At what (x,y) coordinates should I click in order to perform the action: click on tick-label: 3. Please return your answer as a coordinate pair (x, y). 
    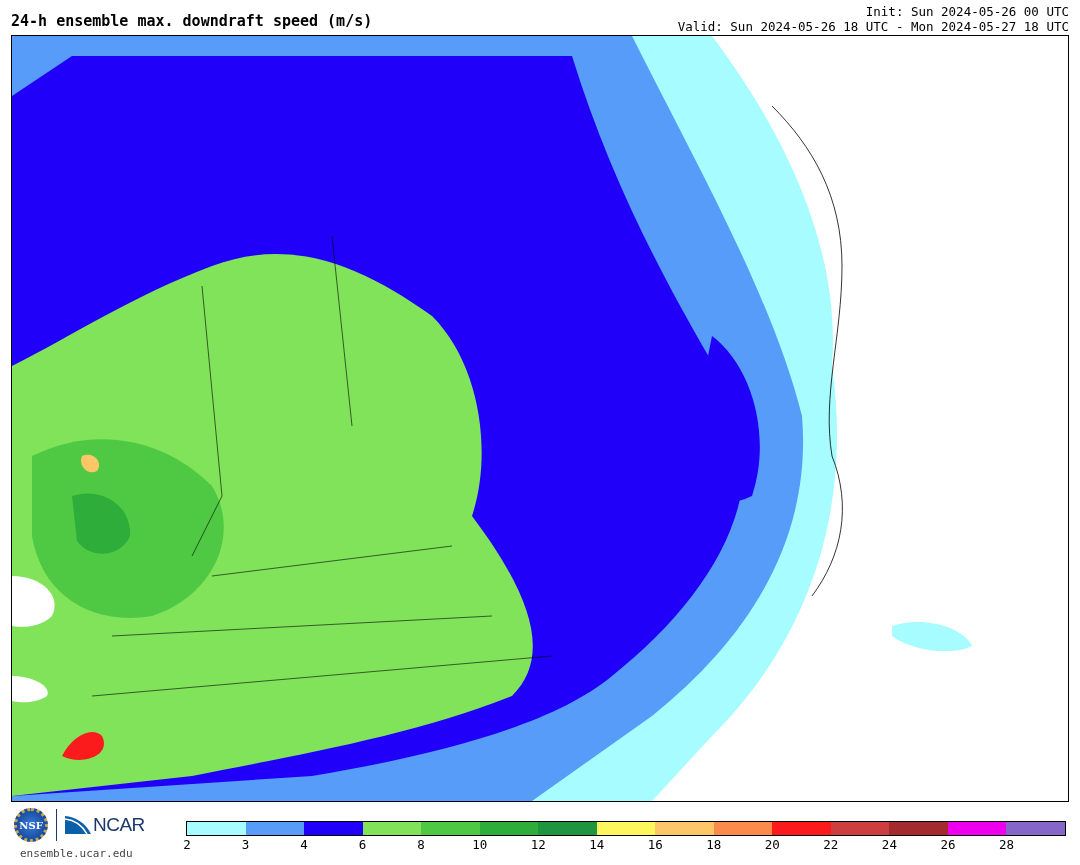
    Looking at the image, I should click on (245, 845).